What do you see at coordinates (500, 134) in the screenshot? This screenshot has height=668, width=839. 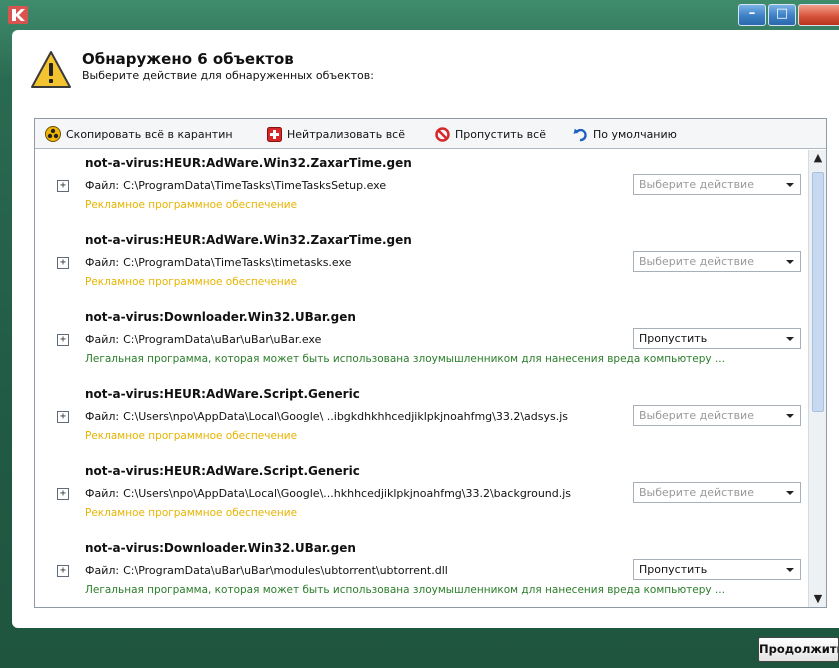 I see `skip-all-label: Пропустить всё` at bounding box center [500, 134].